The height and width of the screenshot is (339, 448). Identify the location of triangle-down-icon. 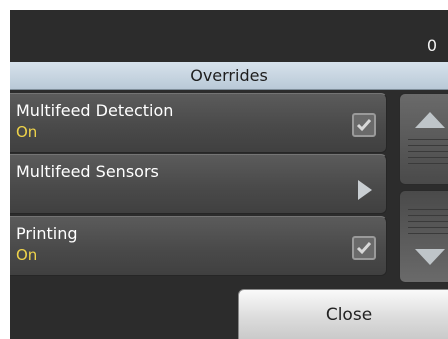
(430, 257).